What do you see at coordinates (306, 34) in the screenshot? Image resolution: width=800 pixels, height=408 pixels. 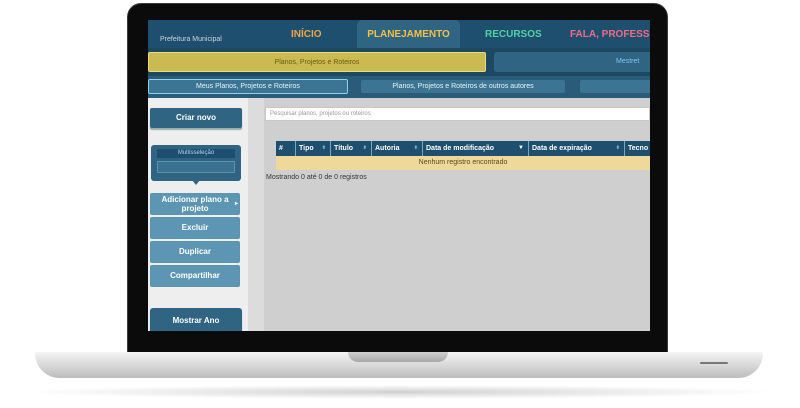 I see `nav-inicio: INÍCIO` at bounding box center [306, 34].